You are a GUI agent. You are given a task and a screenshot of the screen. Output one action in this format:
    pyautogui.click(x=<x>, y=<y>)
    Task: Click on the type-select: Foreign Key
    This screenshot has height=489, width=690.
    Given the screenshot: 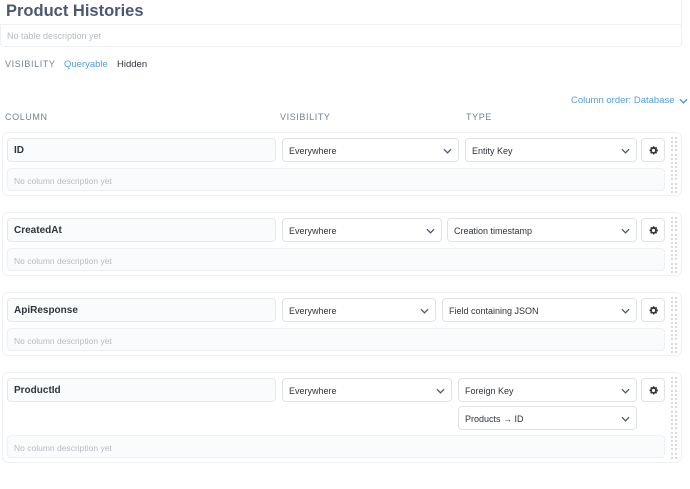 What is the action you would take?
    pyautogui.click(x=547, y=390)
    